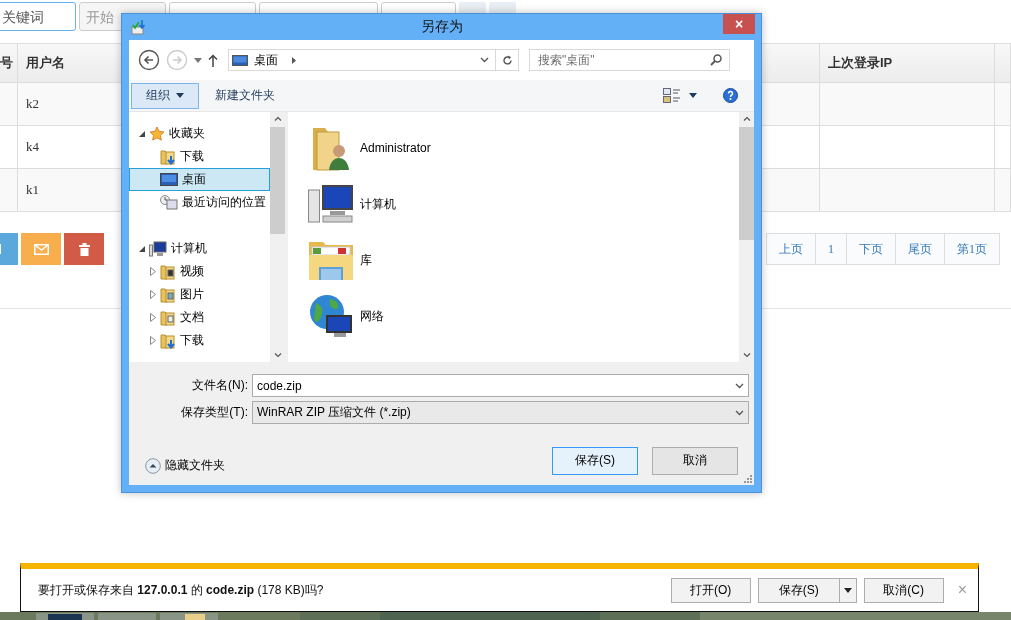 The width and height of the screenshot is (1011, 620). Describe the element at coordinates (139, 27) in the screenshot. I see `save-icon` at that location.